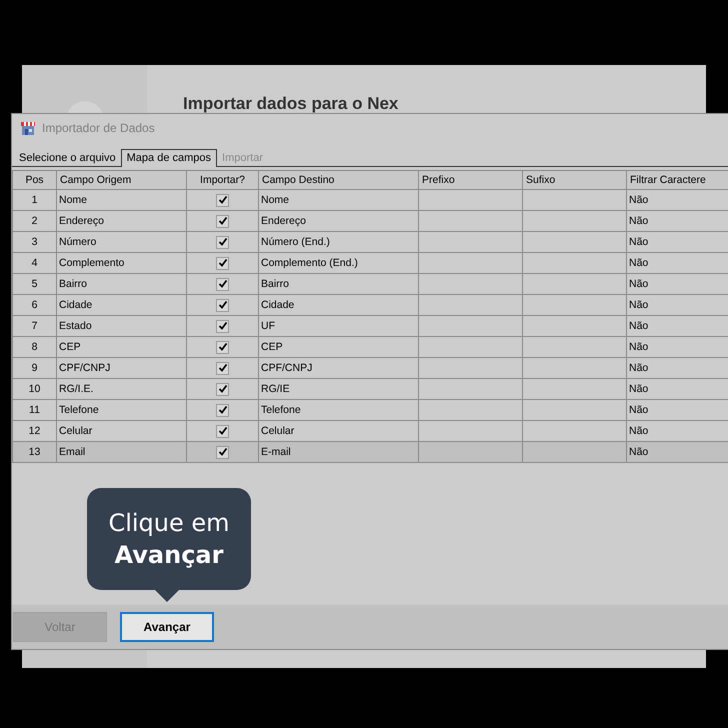 The height and width of the screenshot is (728, 728). I want to click on window-title: Importador de Dados, so click(98, 128).